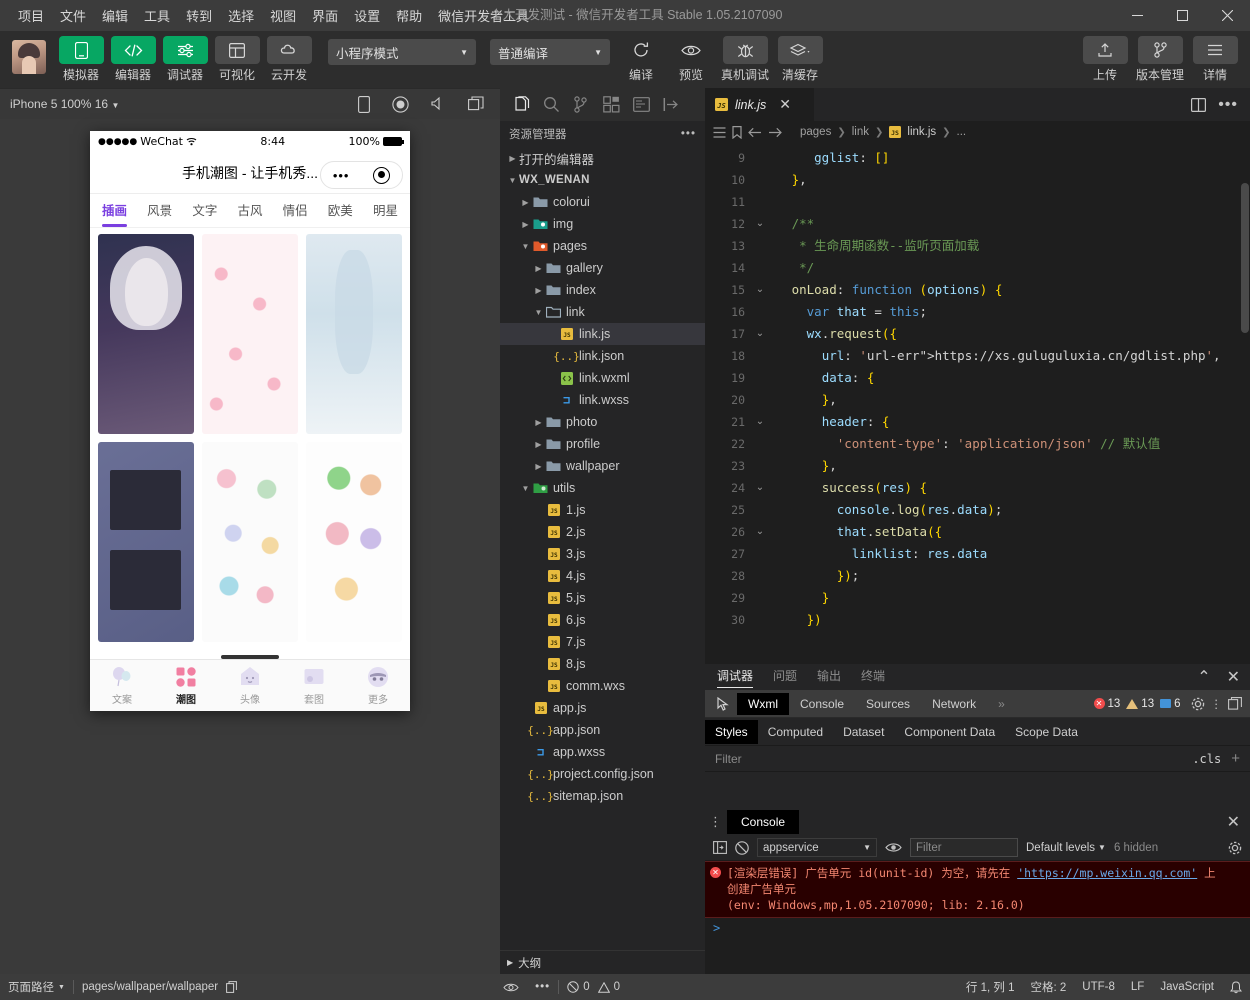 This screenshot has width=1250, height=1000. I want to click on tree-item-comm-wxs: JS comm.wxs, so click(602, 686).